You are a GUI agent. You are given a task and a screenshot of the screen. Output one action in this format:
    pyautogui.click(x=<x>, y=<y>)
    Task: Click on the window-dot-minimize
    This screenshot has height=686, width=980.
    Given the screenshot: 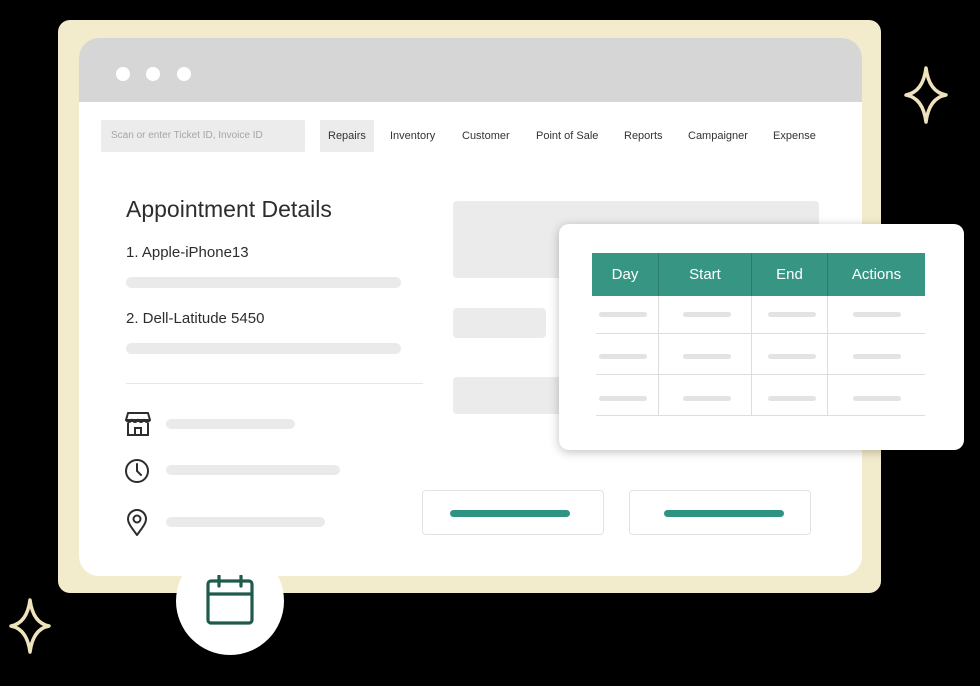 What is the action you would take?
    pyautogui.click(x=153, y=74)
    